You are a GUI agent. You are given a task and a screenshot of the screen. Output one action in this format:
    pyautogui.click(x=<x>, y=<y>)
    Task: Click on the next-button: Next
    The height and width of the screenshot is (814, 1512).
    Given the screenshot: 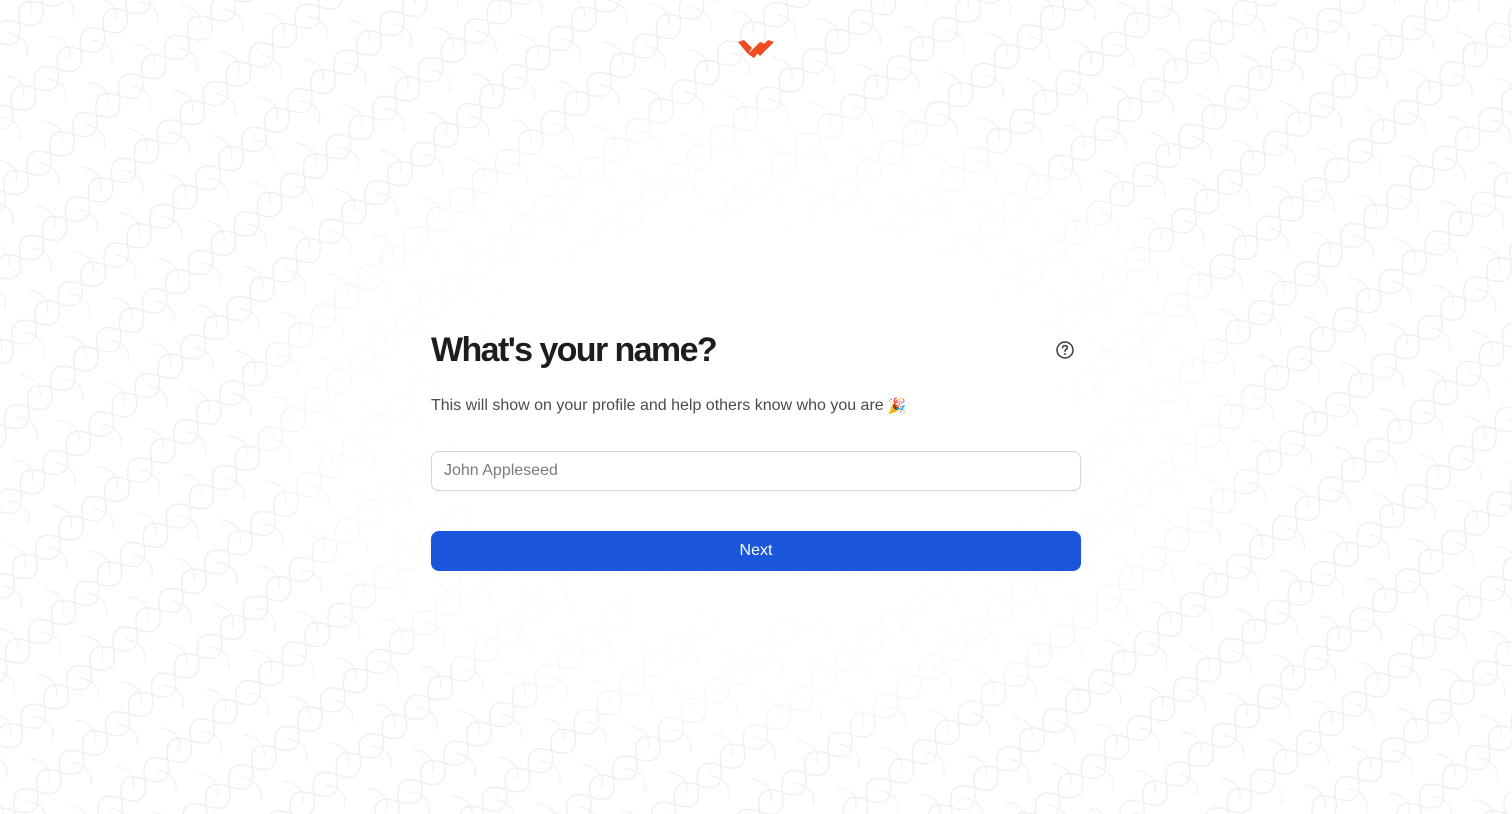 What is the action you would take?
    pyautogui.click(x=756, y=551)
    